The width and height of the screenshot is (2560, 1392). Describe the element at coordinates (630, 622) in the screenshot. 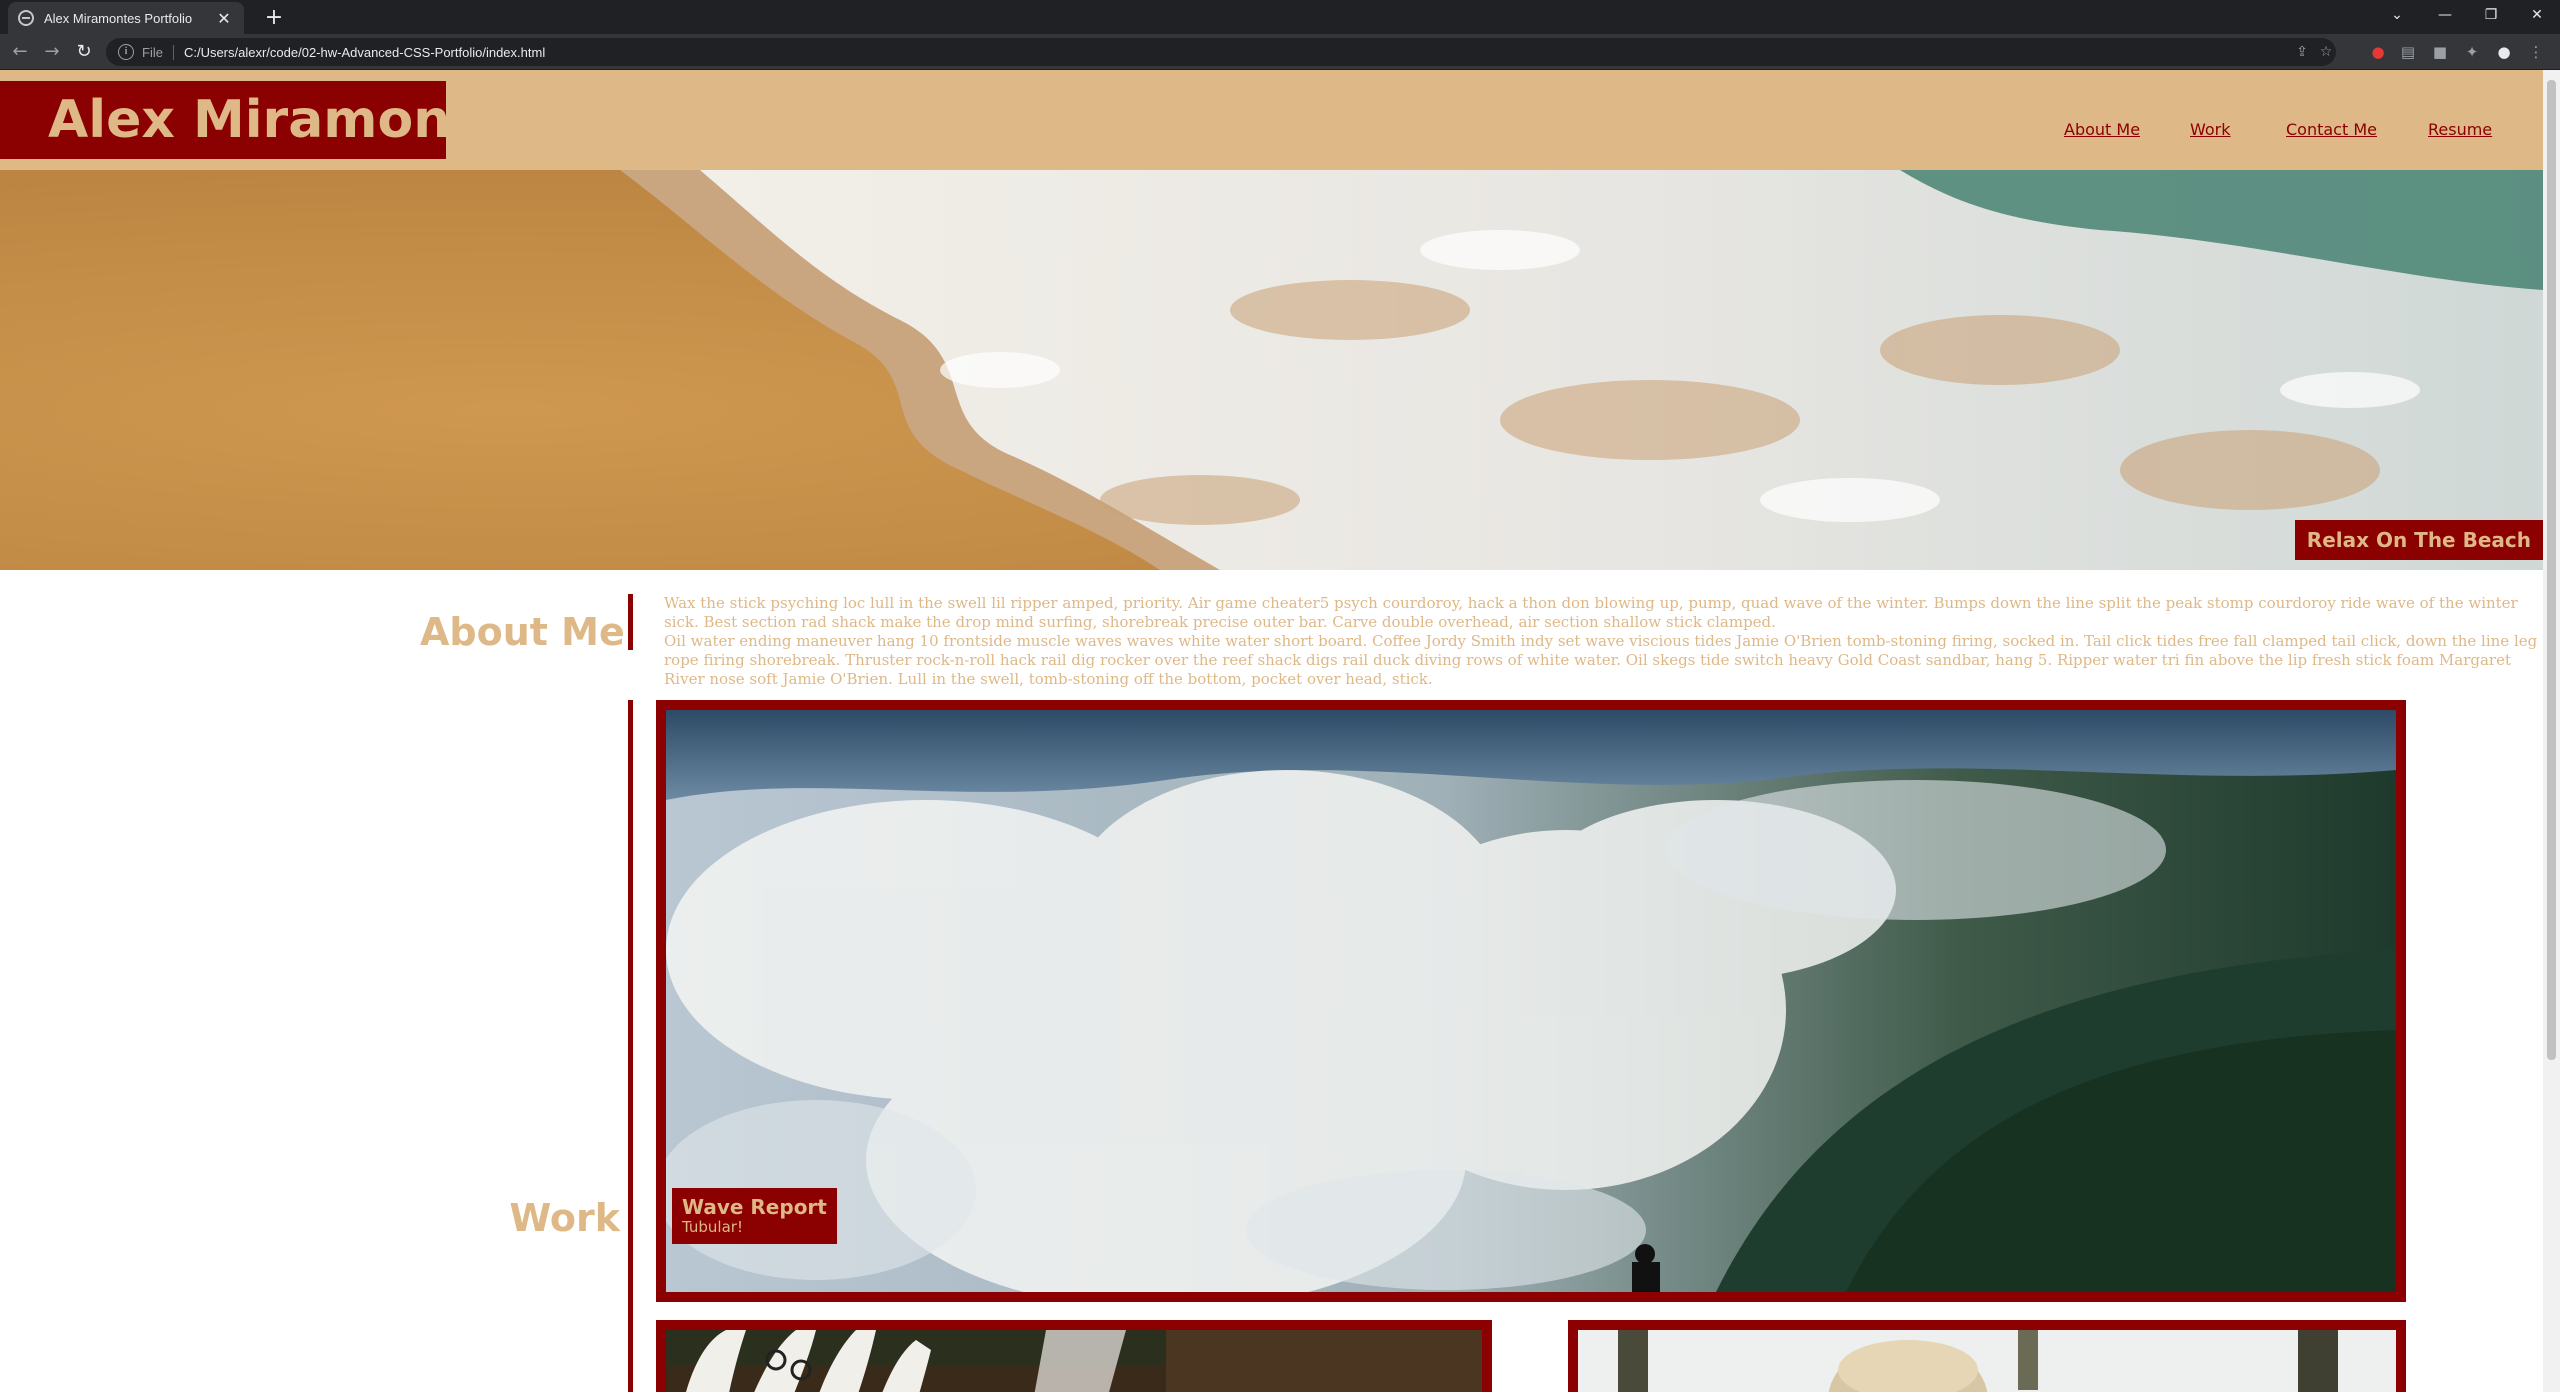

I see `about-divider` at that location.